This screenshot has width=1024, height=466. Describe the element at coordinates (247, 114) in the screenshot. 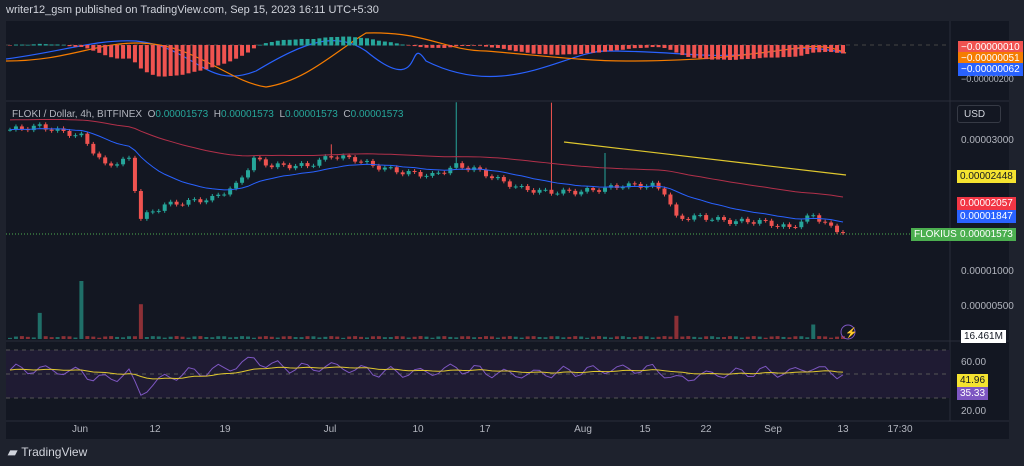

I see `high-value: 0.00001573` at that location.